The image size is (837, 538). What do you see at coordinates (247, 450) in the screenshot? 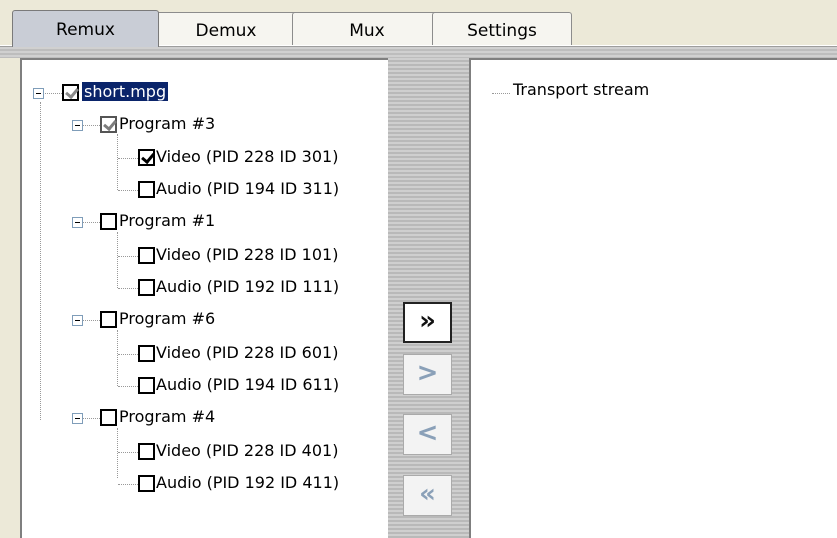
I see `stream-label: Video (PID 228 ID 401)` at bounding box center [247, 450].